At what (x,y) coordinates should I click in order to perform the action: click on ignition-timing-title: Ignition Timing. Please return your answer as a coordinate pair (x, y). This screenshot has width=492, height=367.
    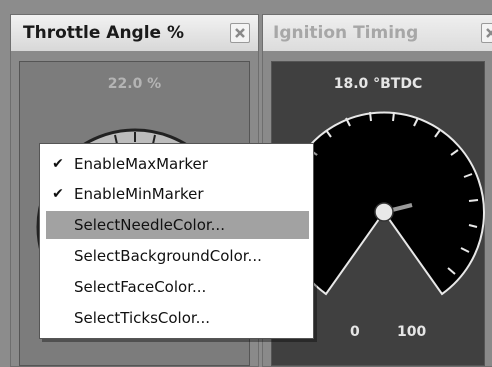
    Looking at the image, I should click on (346, 33).